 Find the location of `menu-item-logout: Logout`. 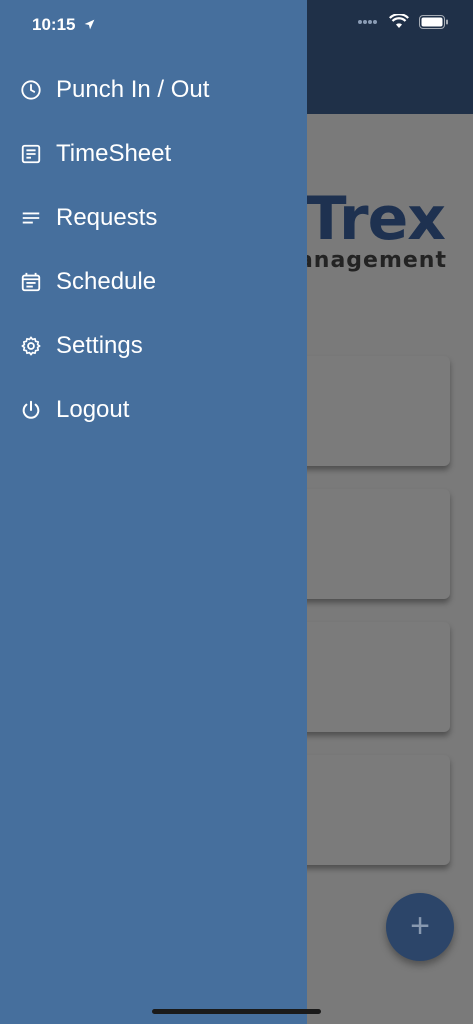

menu-item-logout: Logout is located at coordinates (153, 410).